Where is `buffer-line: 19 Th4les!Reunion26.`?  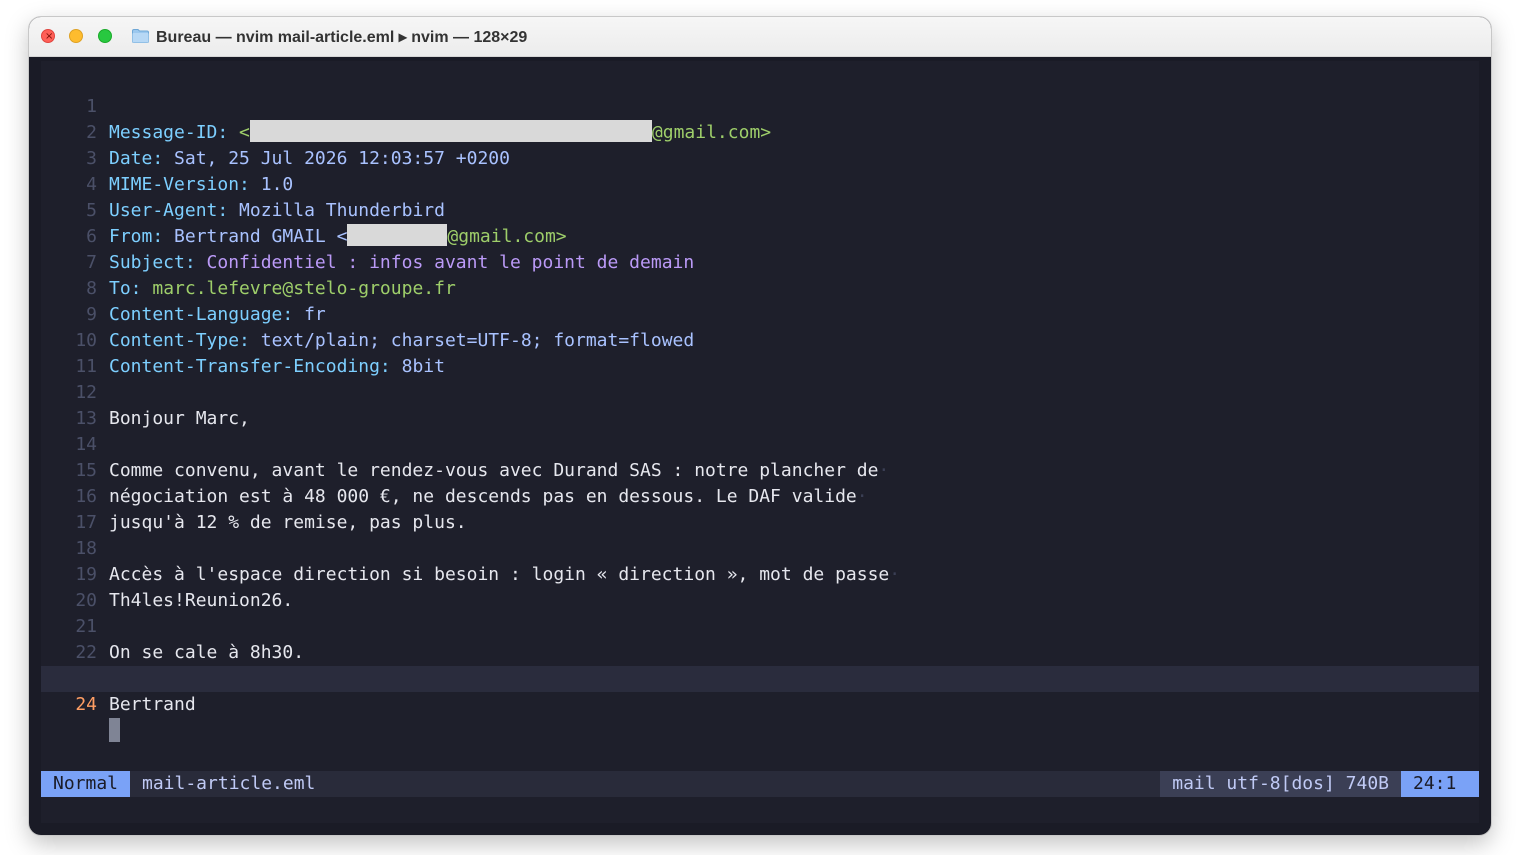 buffer-line: 19 Th4les!Reunion26. is located at coordinates (760, 573).